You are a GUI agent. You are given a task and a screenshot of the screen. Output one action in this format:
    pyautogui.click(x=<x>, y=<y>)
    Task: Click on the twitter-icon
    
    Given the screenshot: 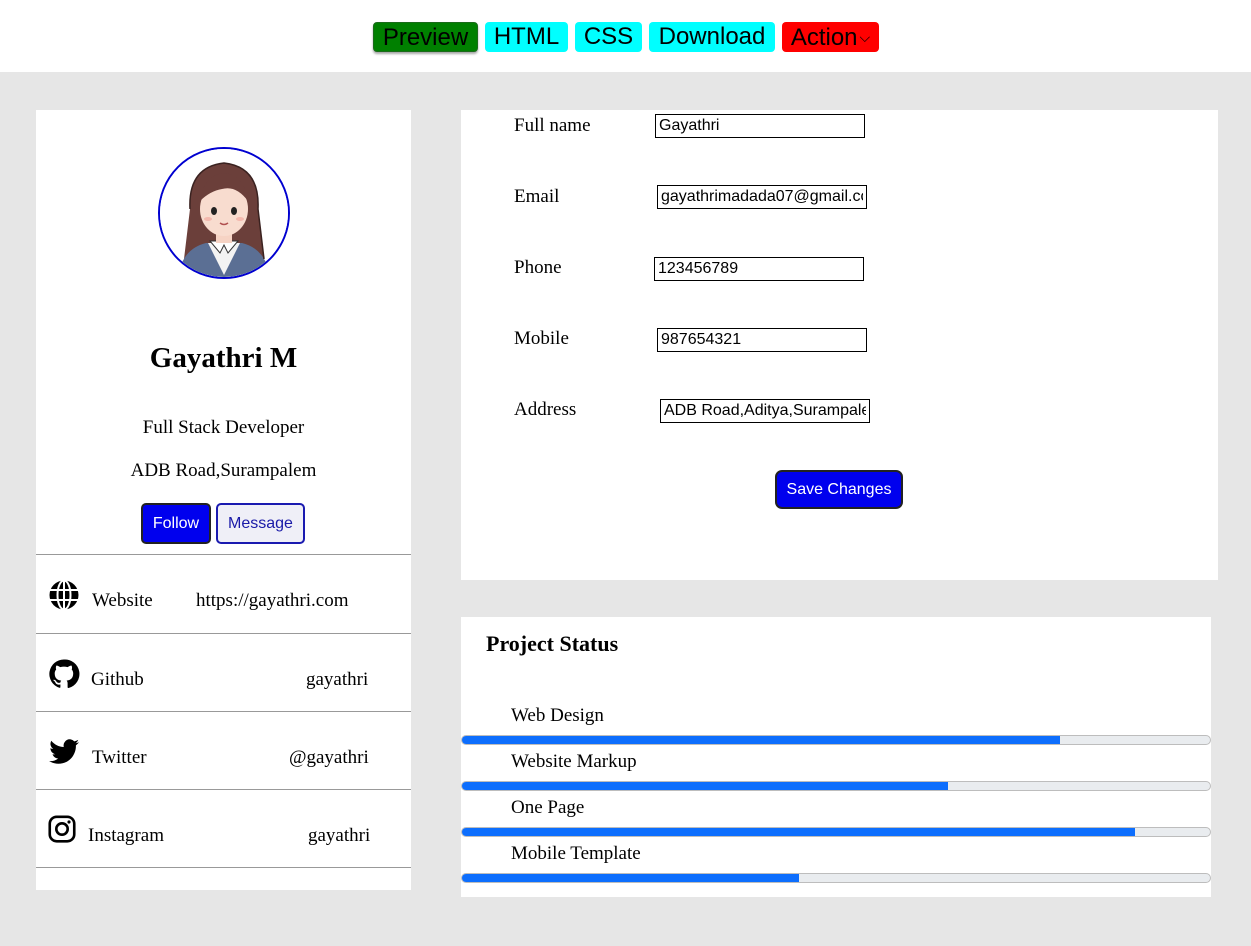 What is the action you would take?
    pyautogui.click(x=64, y=751)
    